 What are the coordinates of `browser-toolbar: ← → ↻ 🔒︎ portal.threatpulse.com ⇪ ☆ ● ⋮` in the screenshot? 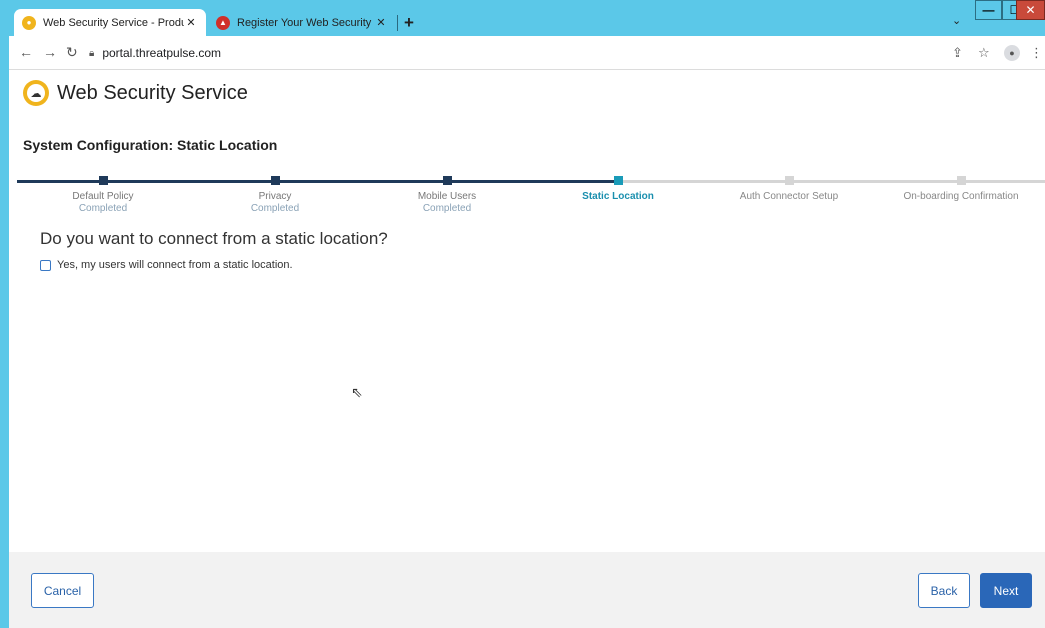 It's located at (527, 53).